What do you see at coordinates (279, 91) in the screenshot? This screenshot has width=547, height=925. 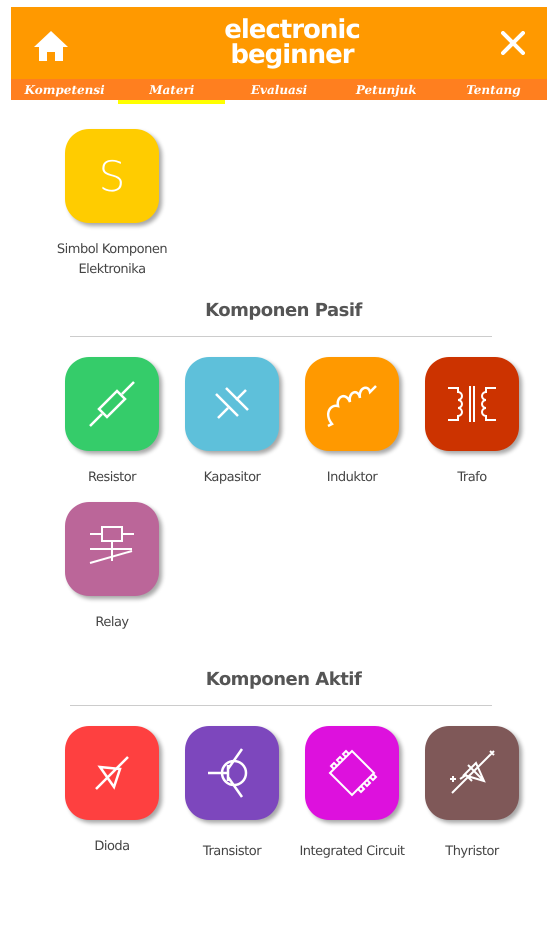 I see `nav-tab: Evaluasi` at bounding box center [279, 91].